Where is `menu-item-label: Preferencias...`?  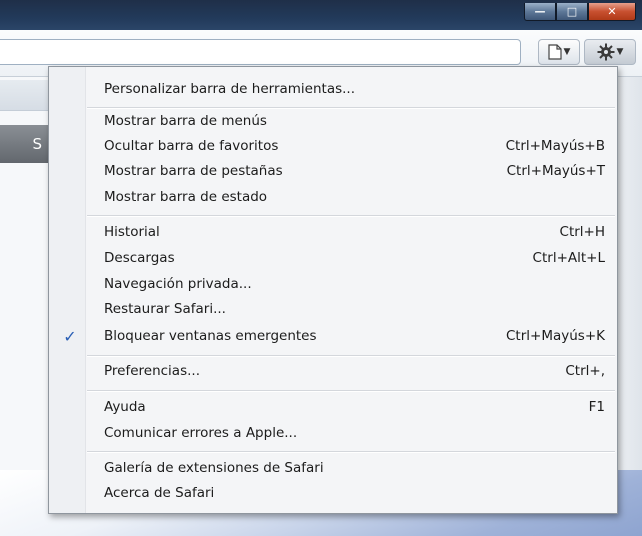
menu-item-label: Preferencias... is located at coordinates (152, 371).